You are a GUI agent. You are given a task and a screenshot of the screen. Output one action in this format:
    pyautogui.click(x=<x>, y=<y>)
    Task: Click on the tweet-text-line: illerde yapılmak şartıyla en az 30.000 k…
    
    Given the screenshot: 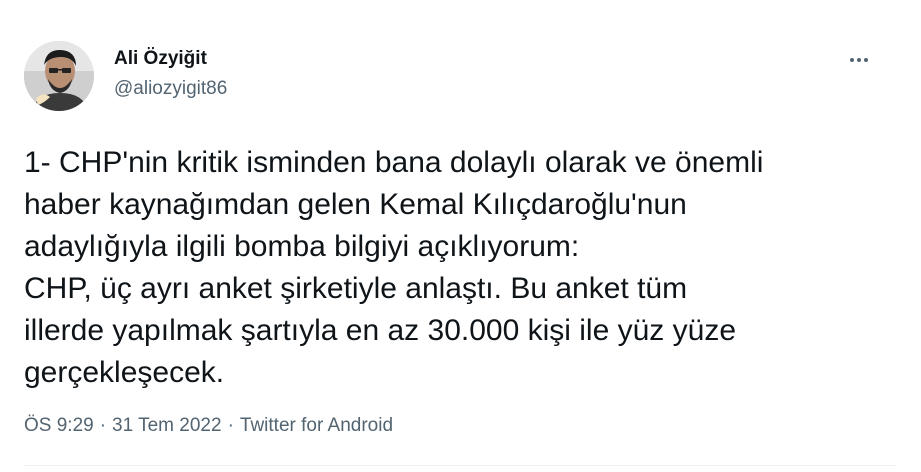 What is the action you would take?
    pyautogui.click(x=380, y=330)
    